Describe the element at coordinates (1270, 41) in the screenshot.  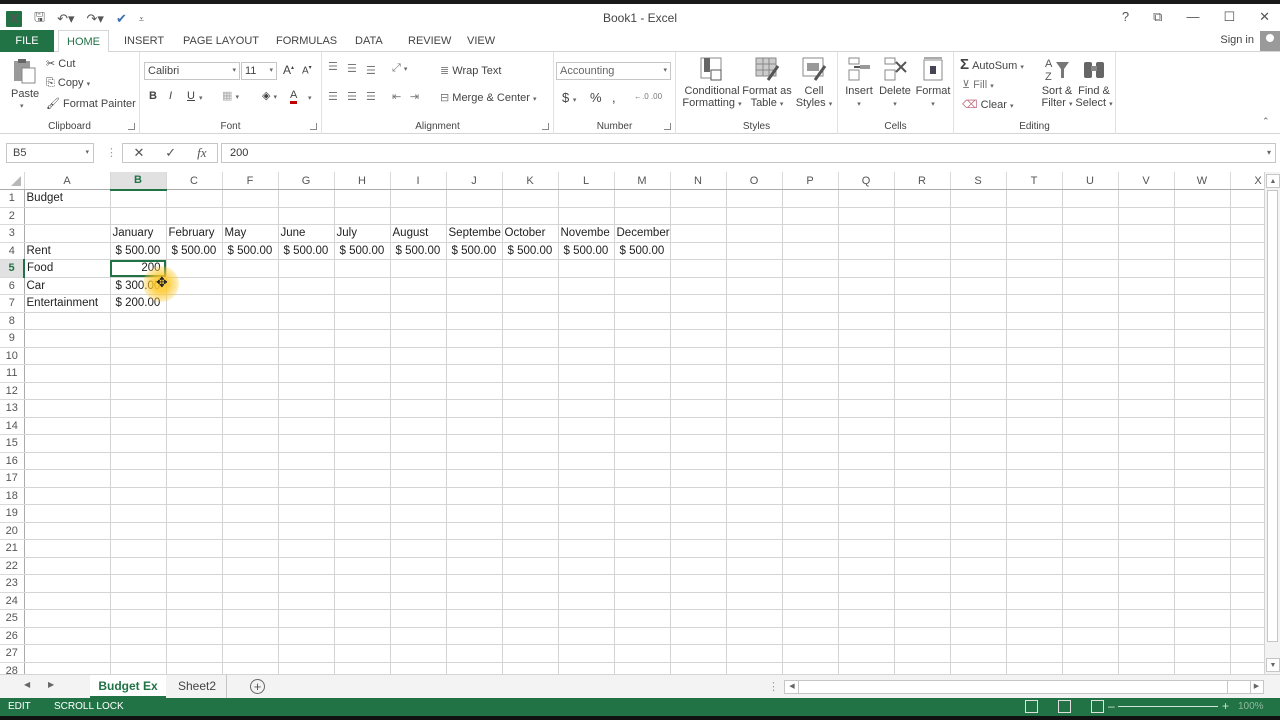
I see `user-avatar-icon` at that location.